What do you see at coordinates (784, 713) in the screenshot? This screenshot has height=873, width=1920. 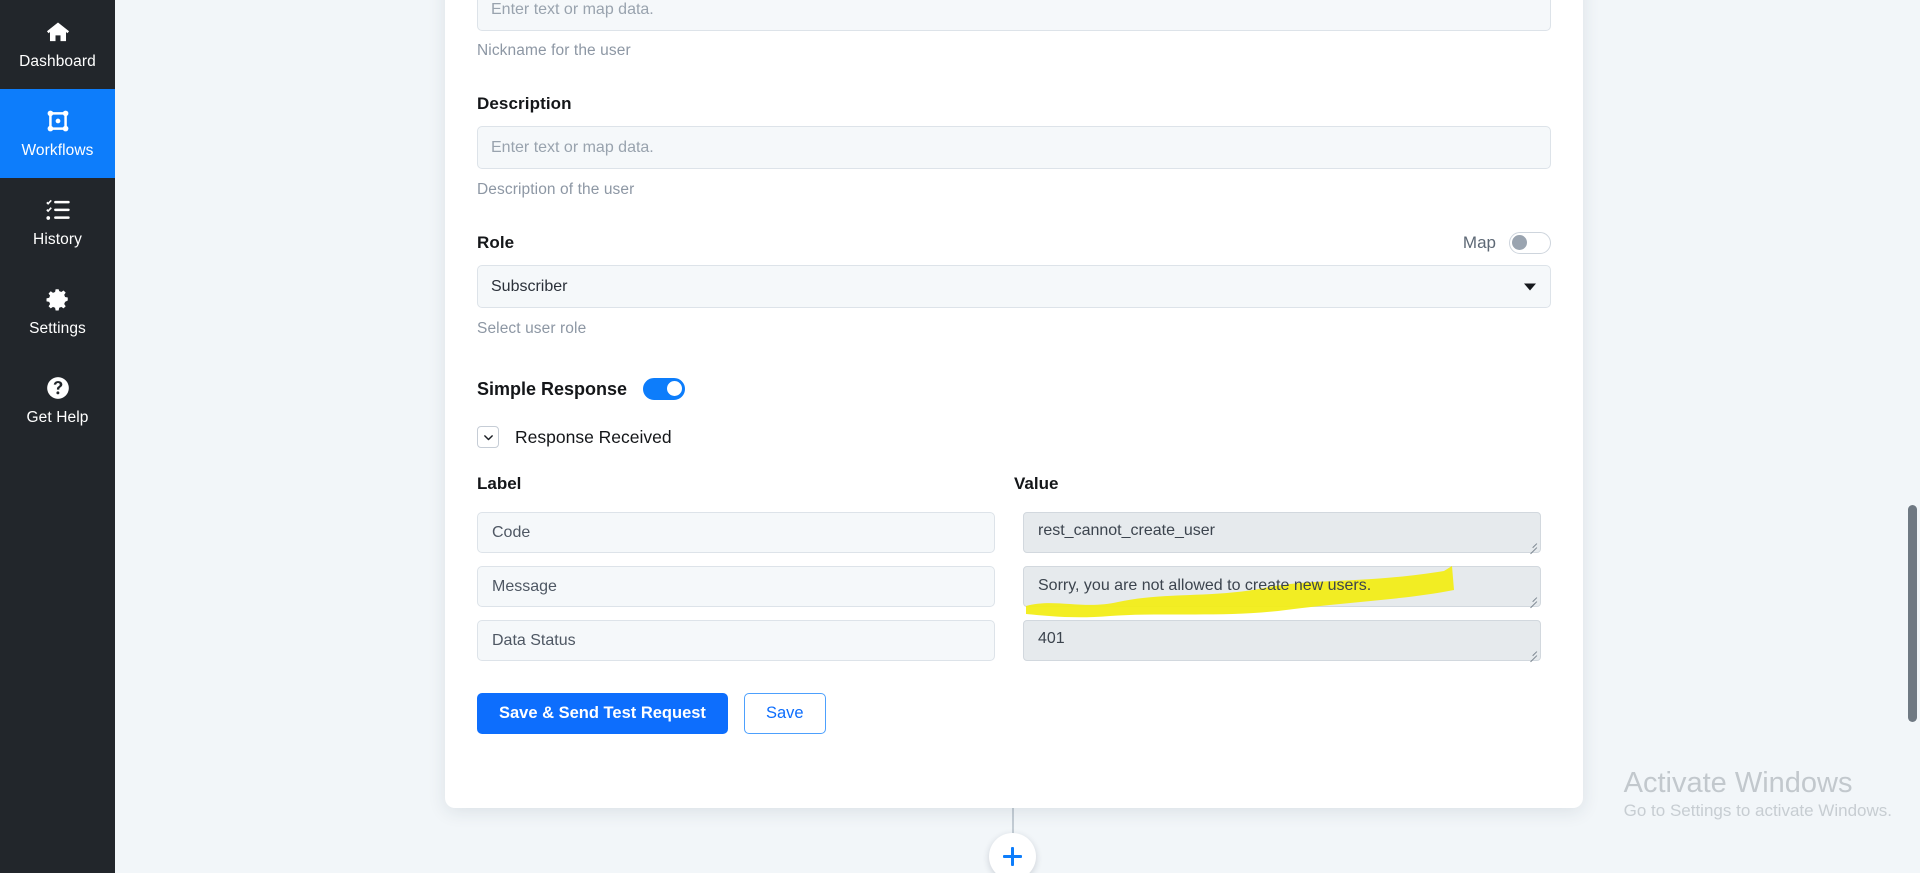 I see `save-button: Save` at bounding box center [784, 713].